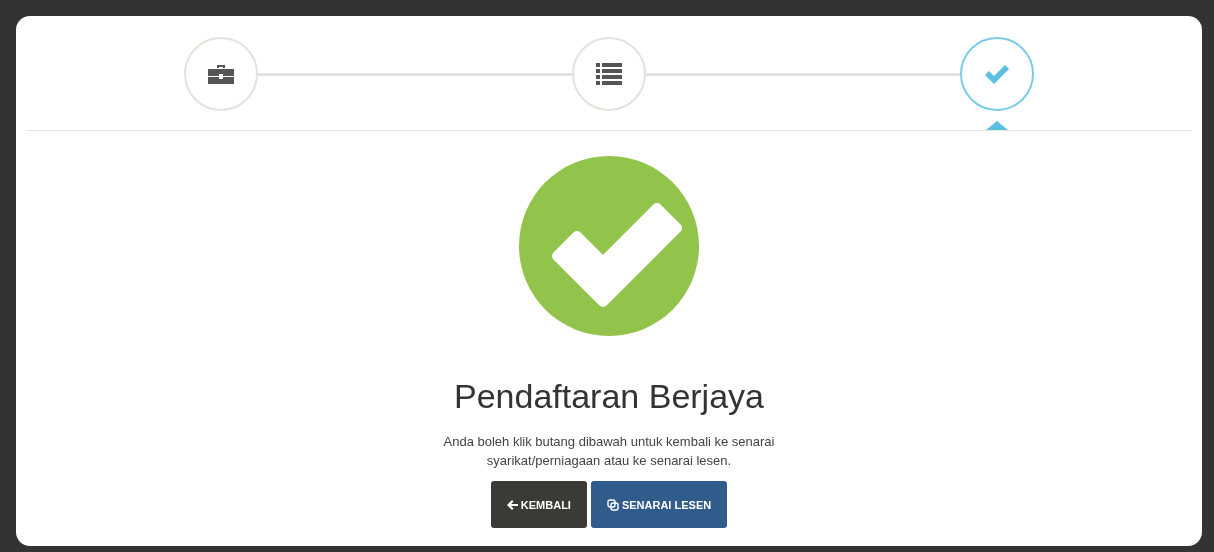 The width and height of the screenshot is (1214, 552). I want to click on success-message: Anda boleh klik butang dibawah untuk kembali ke senarai syarikat/perniagaan atau ke senarai lesen., so click(609, 451).